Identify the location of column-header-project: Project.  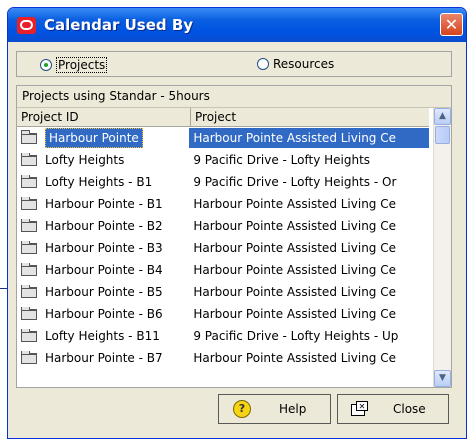
(310, 117).